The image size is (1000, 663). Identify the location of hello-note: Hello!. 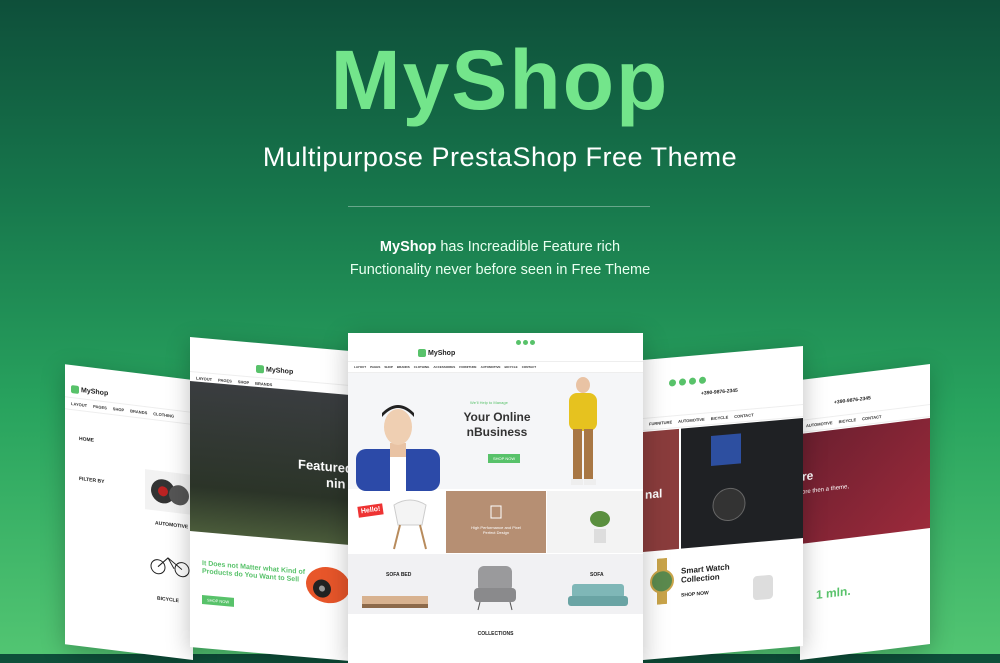
(371, 510).